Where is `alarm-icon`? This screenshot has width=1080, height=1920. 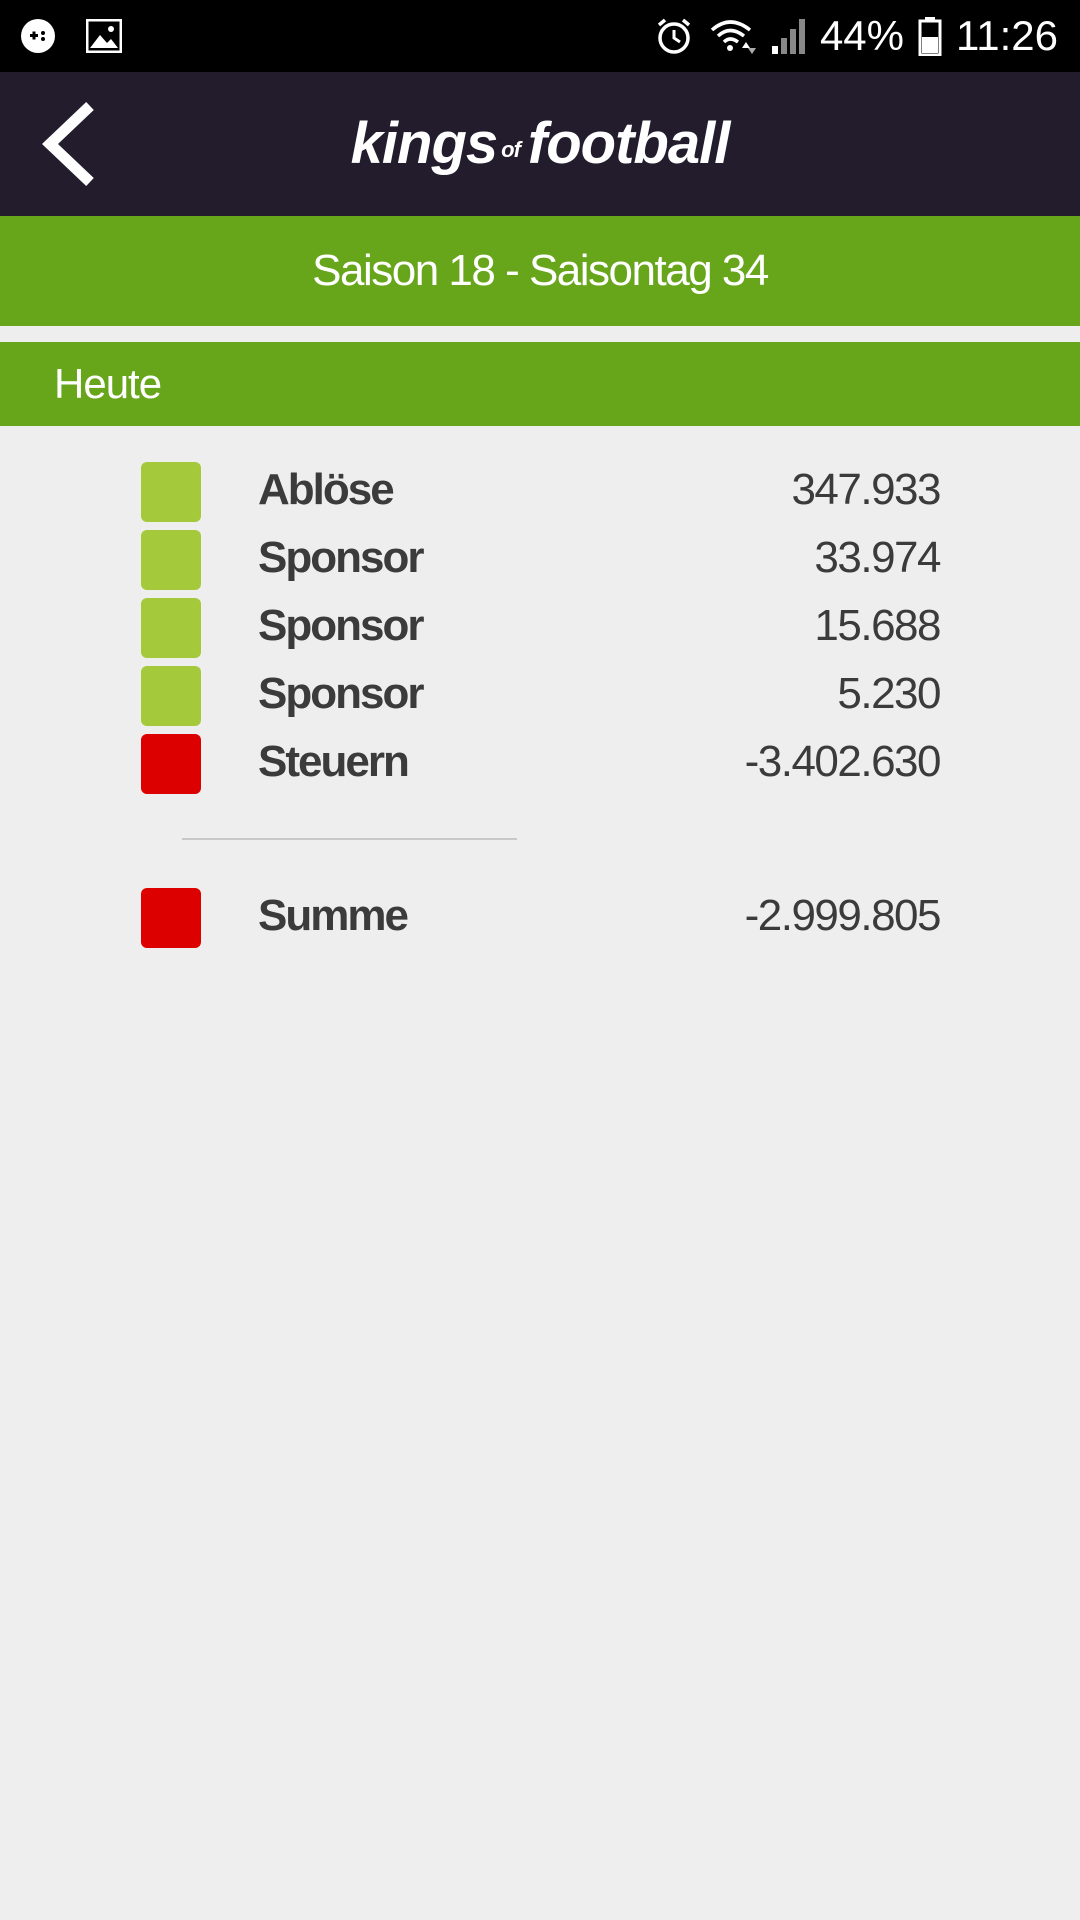 alarm-icon is located at coordinates (674, 36).